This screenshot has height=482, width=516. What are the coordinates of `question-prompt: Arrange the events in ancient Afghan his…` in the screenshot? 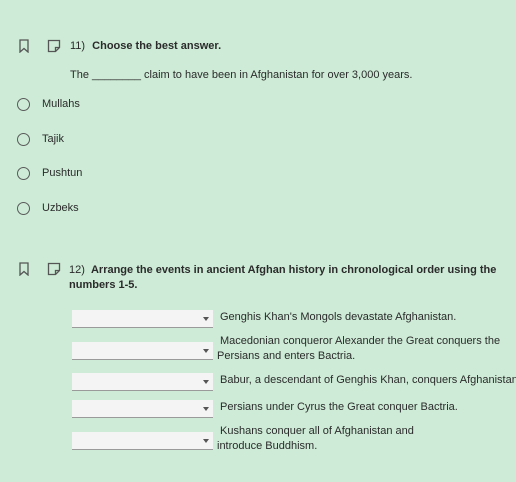 It's located at (283, 277).